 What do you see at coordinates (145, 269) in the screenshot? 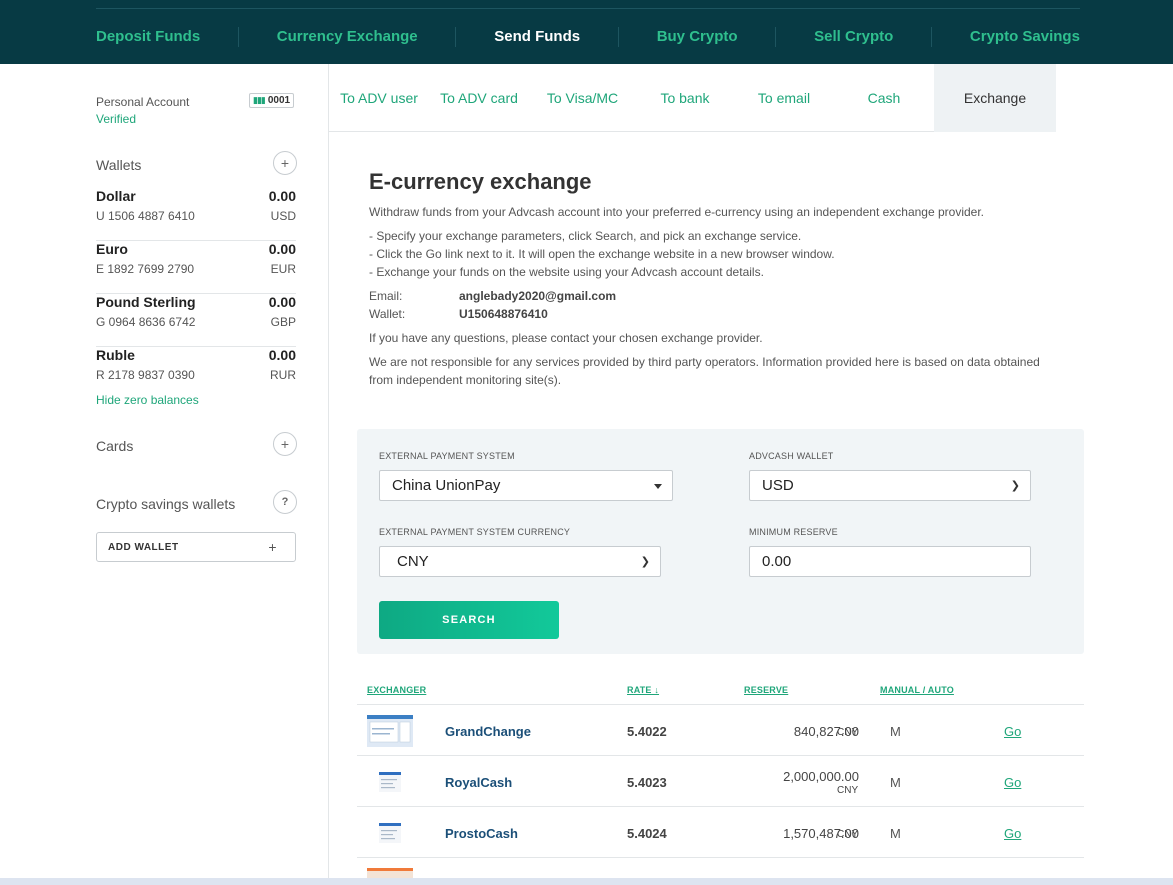
I see `wallet-number: E 1892 7699 2790` at bounding box center [145, 269].